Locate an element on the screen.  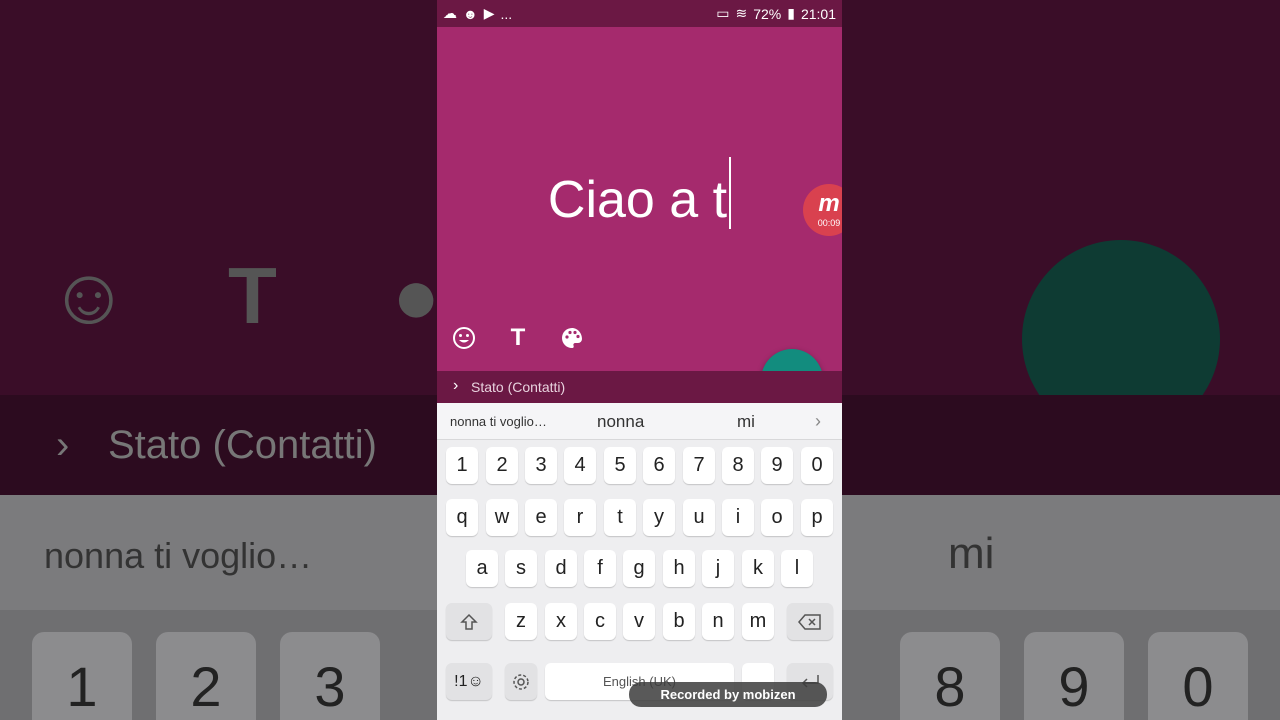
key-w: w is located at coordinates (502, 517).